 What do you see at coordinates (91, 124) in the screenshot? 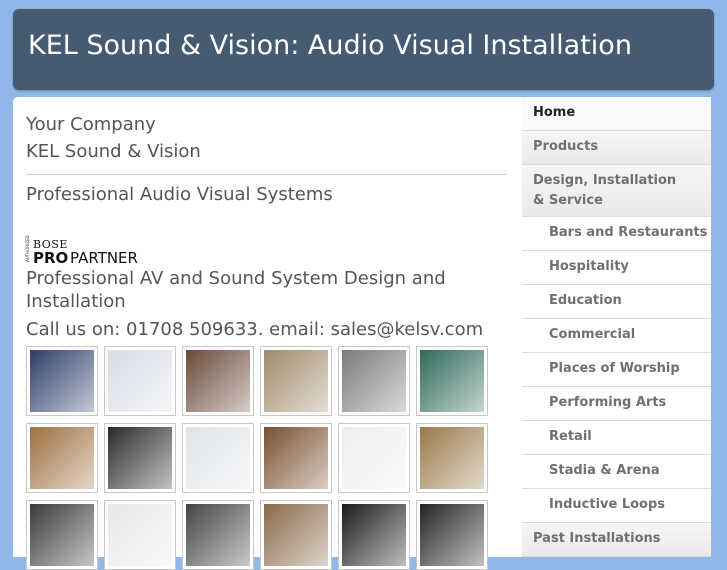
I see `company-heading: Your Company` at bounding box center [91, 124].